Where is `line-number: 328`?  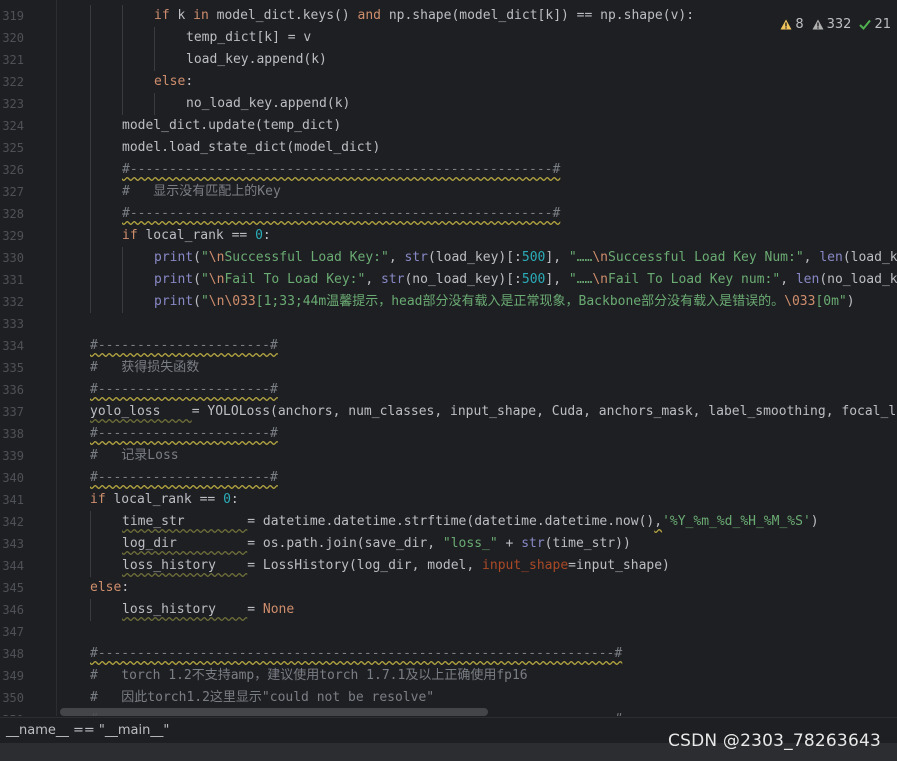
line-number: 328 is located at coordinates (12, 214).